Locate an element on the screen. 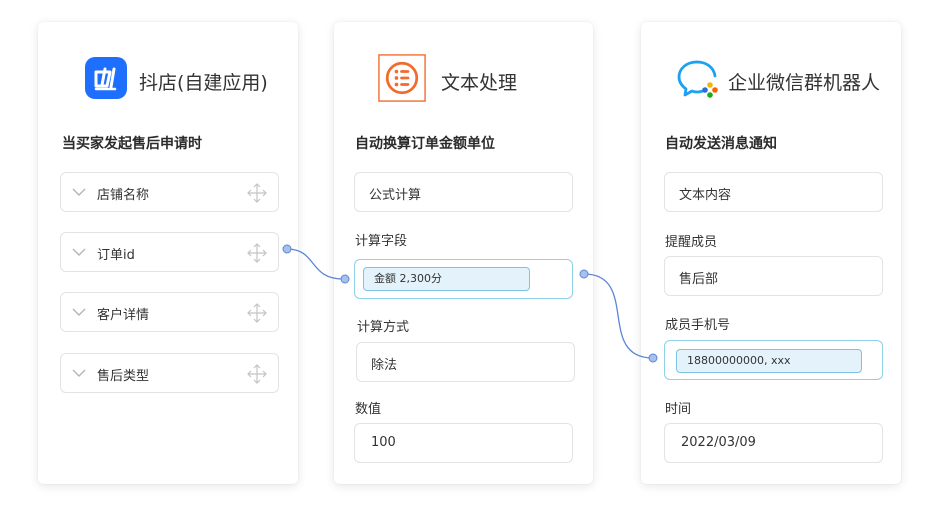  phone-label: 成员手机号 is located at coordinates (698, 325).